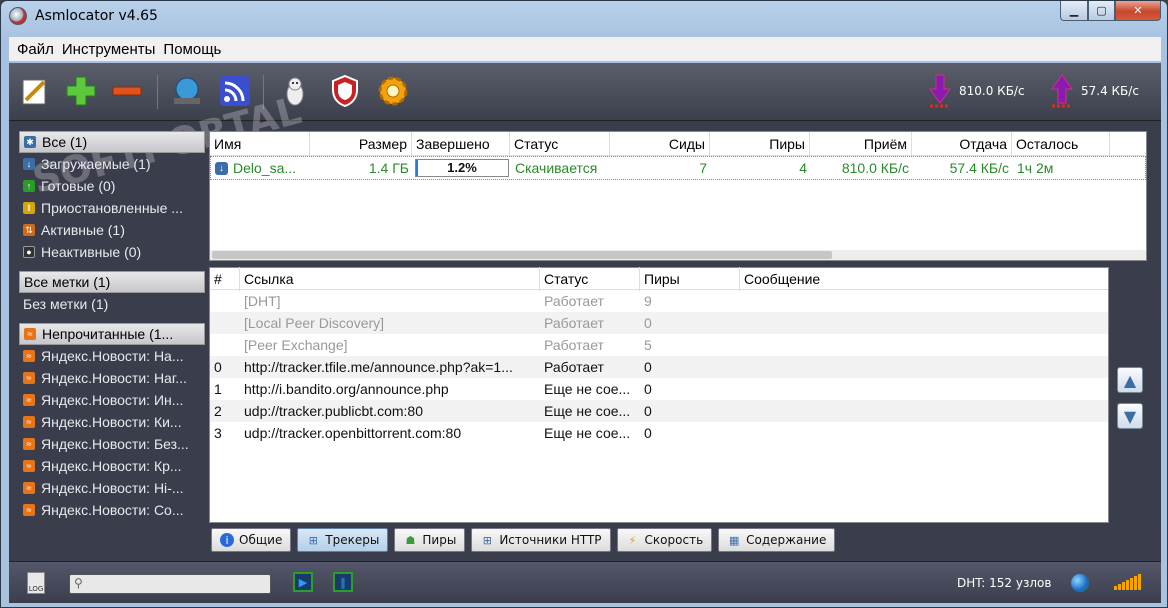  I want to click on cat-icon, so click(295, 91).